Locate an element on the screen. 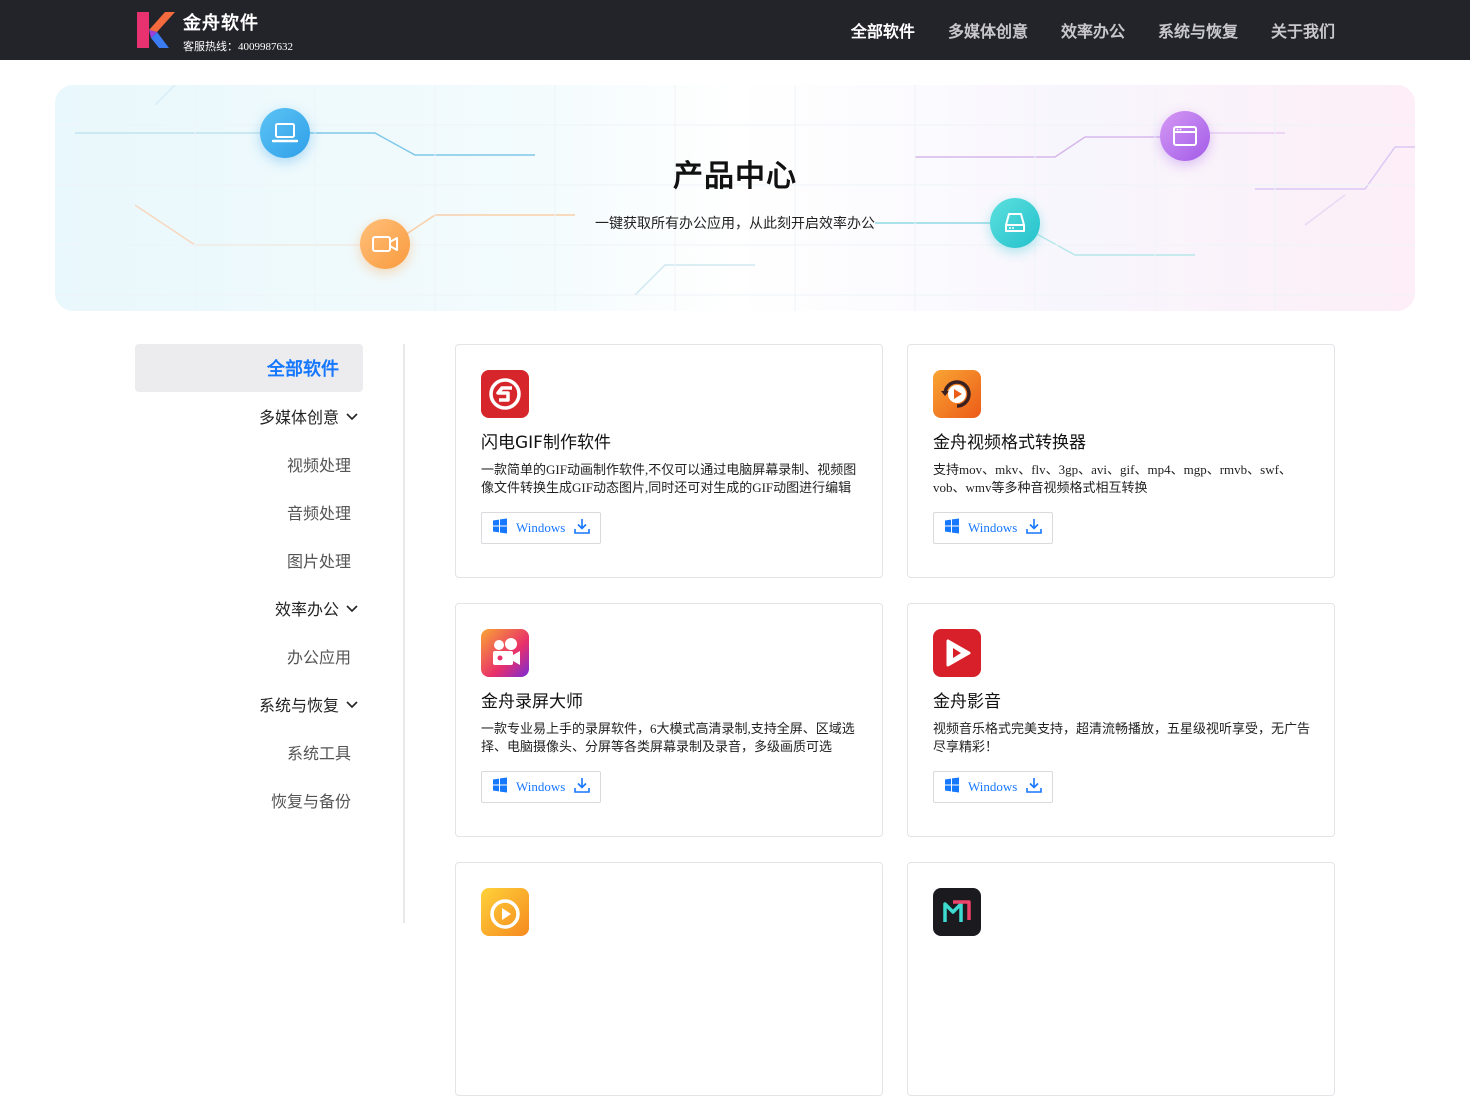 This screenshot has height=1096, width=1470. main-nav: 全部软件 多媒体创意 效率办公 系统与恢复 关于我们 is located at coordinates (1093, 30).